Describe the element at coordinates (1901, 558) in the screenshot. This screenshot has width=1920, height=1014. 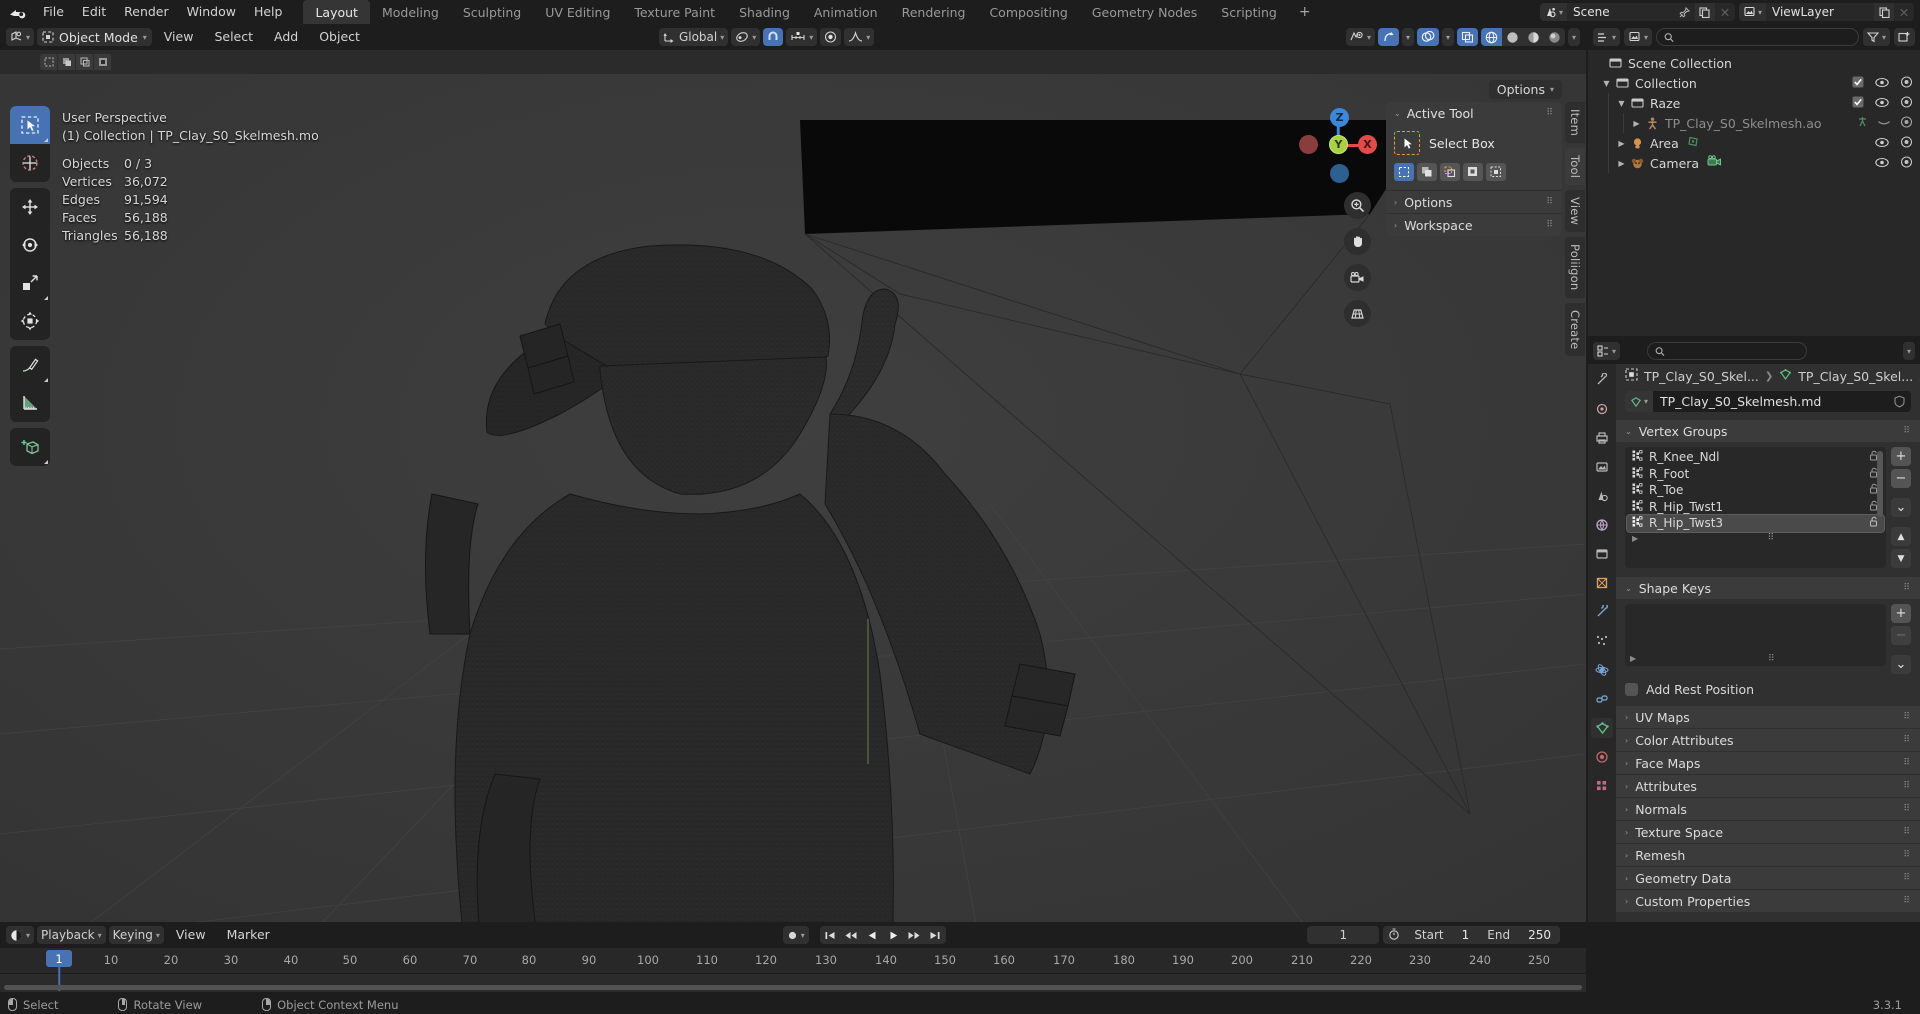
I see `move-vertex-group-down-button: ▼` at that location.